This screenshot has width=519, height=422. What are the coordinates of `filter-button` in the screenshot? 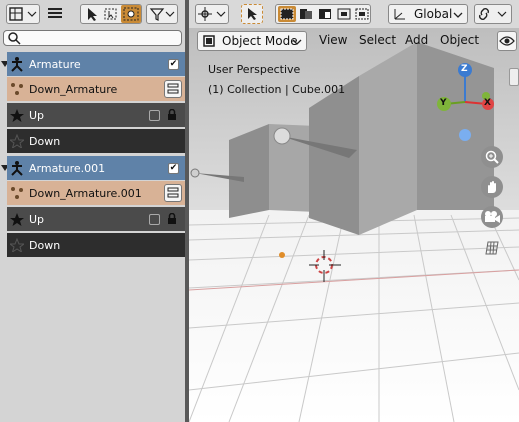 It's located at (162, 14).